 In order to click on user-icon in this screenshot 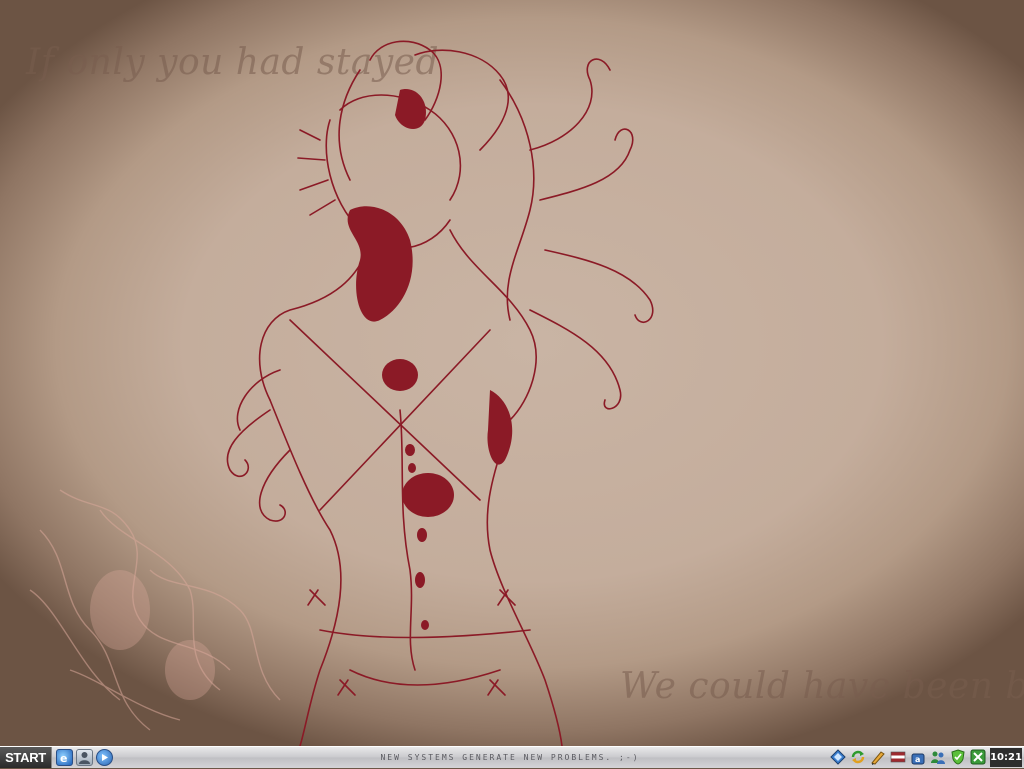, I will do `click(84, 757)`.